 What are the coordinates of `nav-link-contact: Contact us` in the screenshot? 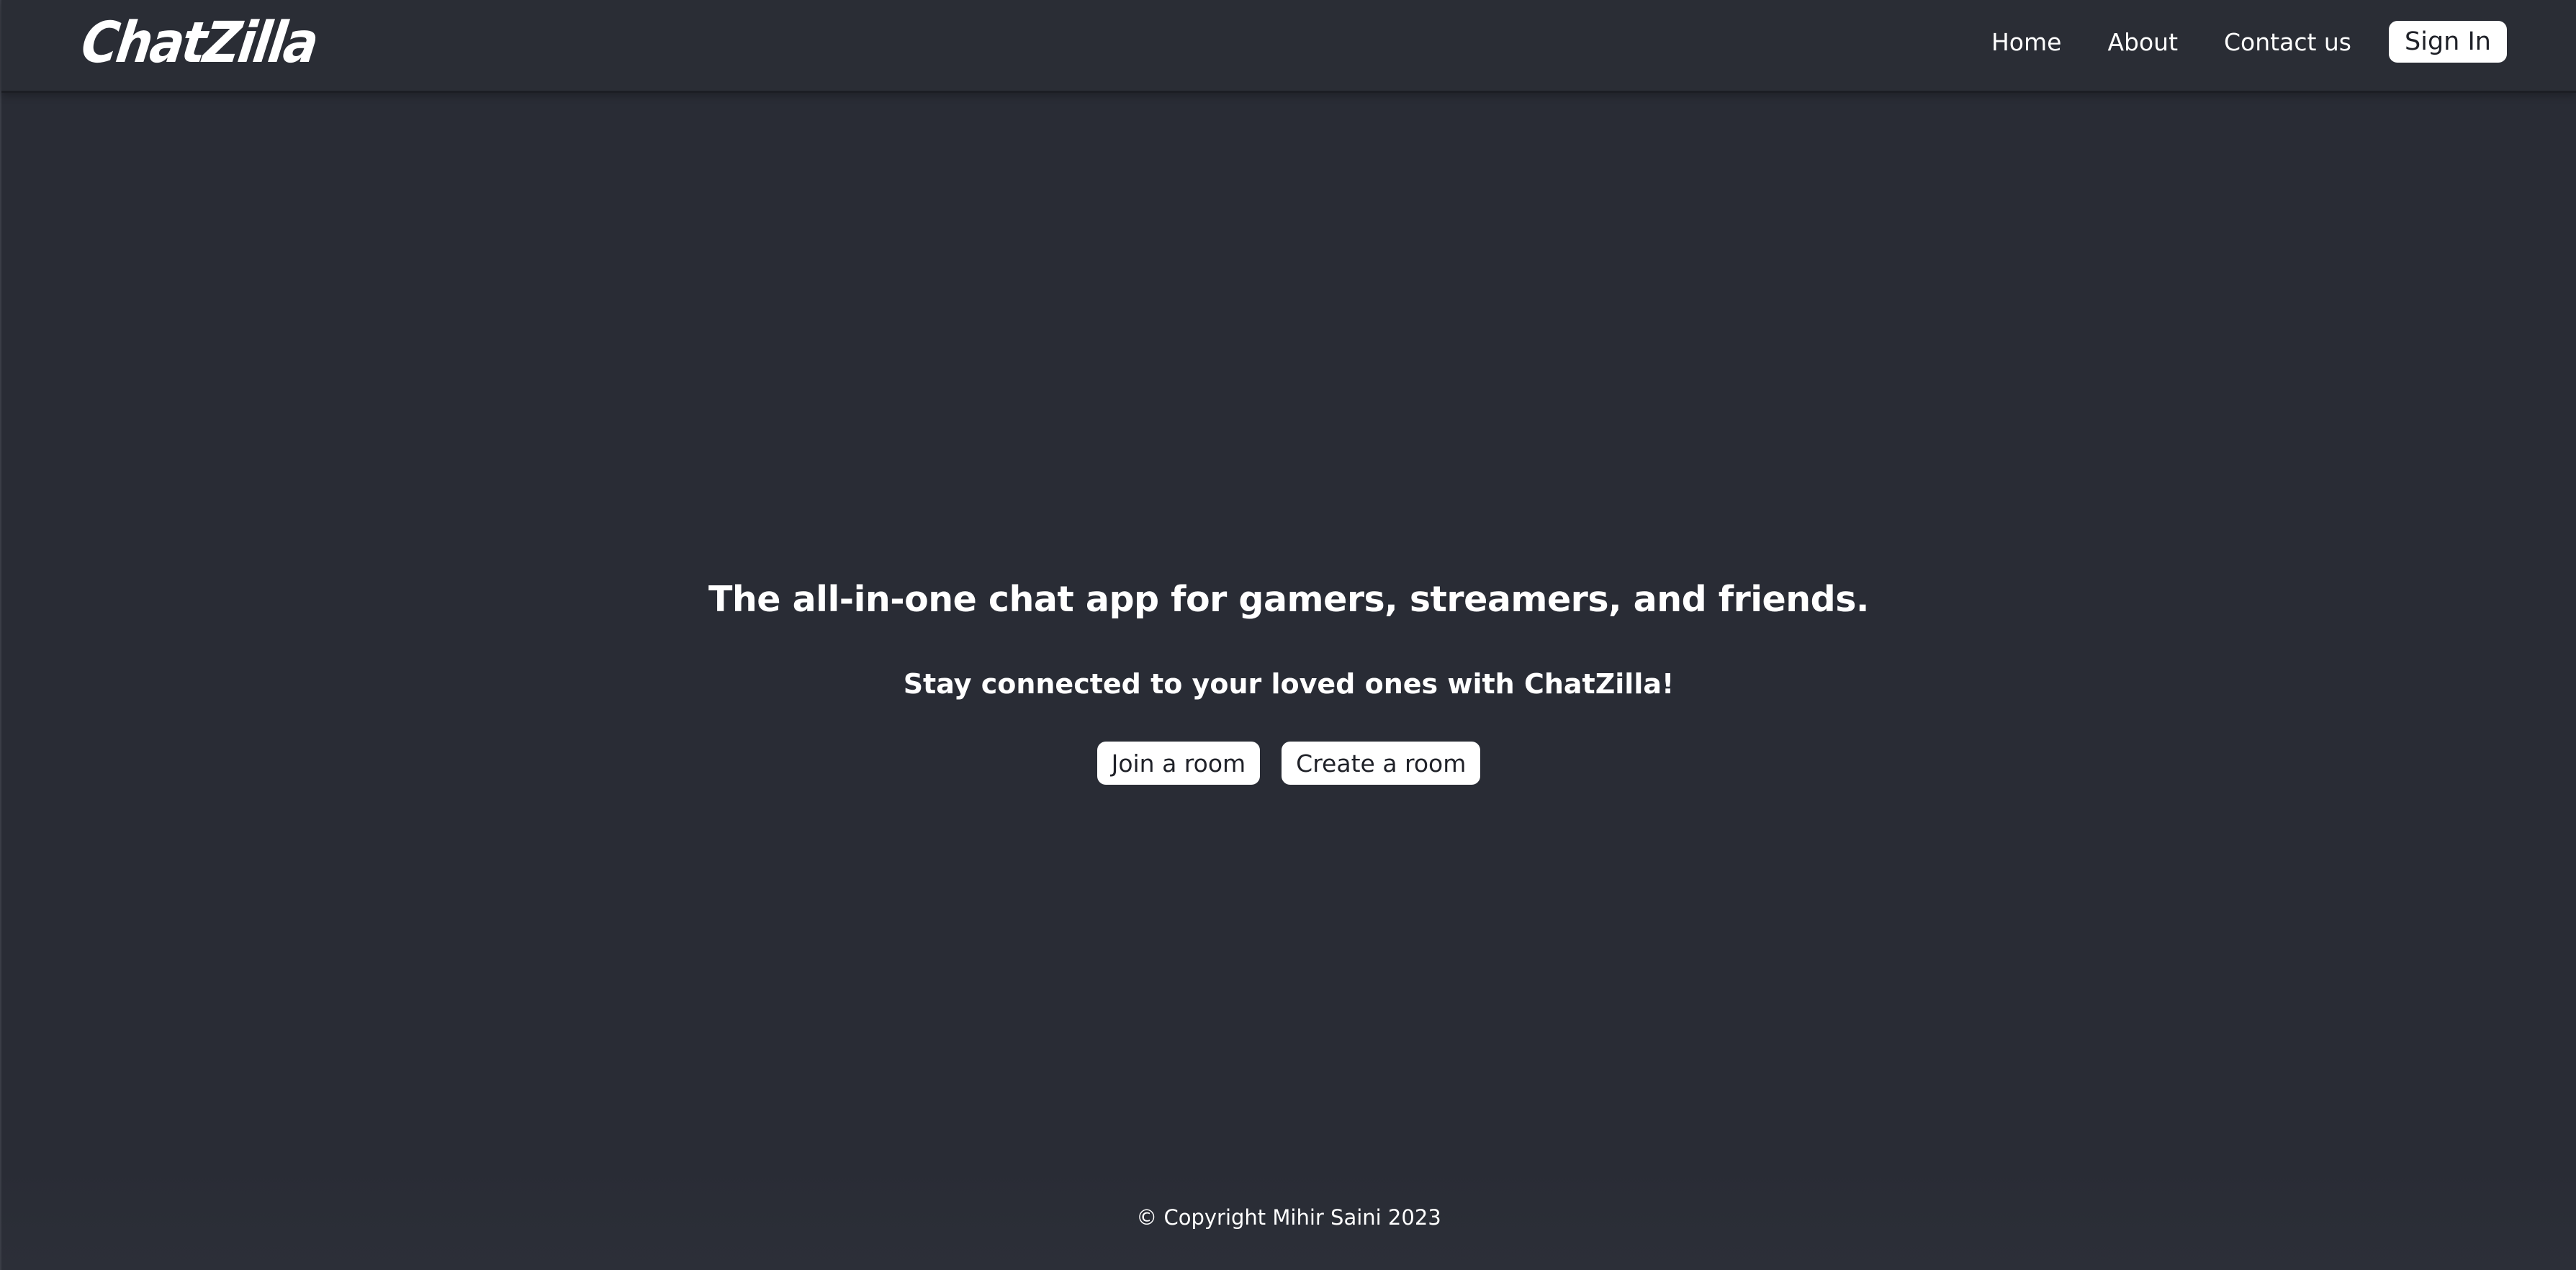 It's located at (2287, 42).